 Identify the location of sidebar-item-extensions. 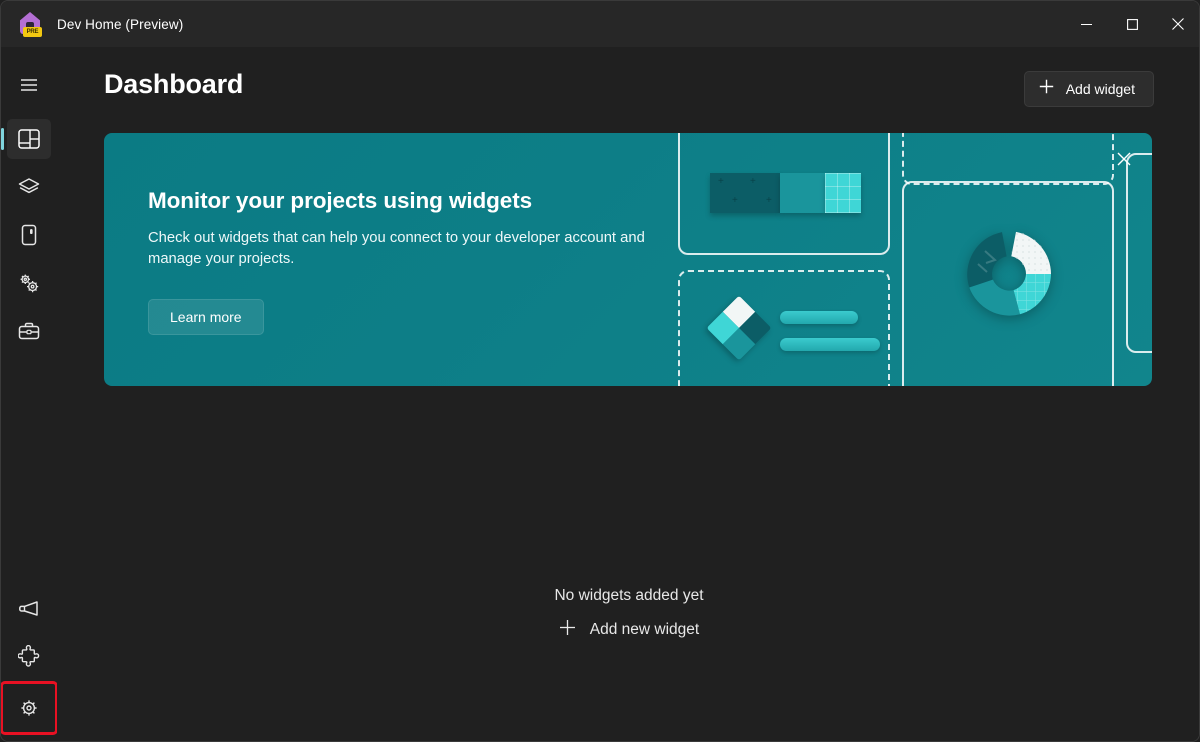
(29, 656).